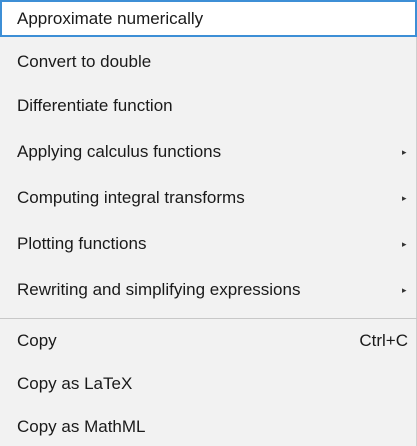 This screenshot has width=417, height=446. What do you see at coordinates (208, 426) in the screenshot?
I see `menu-item-copy-as-mathml: Copy as MathML` at bounding box center [208, 426].